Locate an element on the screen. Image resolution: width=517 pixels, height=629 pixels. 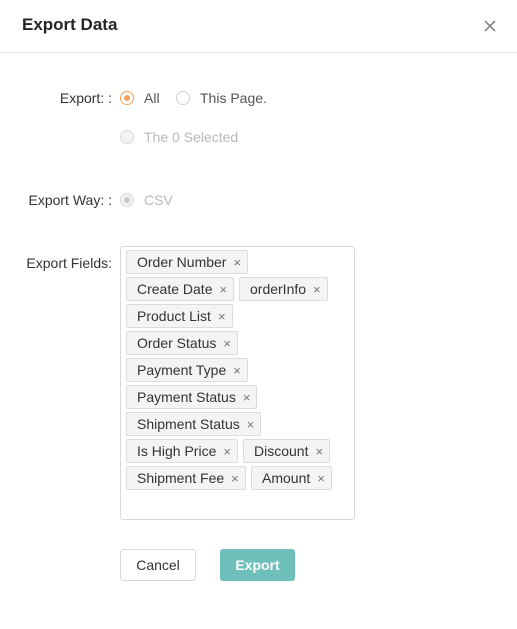
radio-label: The 0 Selected is located at coordinates (191, 137).